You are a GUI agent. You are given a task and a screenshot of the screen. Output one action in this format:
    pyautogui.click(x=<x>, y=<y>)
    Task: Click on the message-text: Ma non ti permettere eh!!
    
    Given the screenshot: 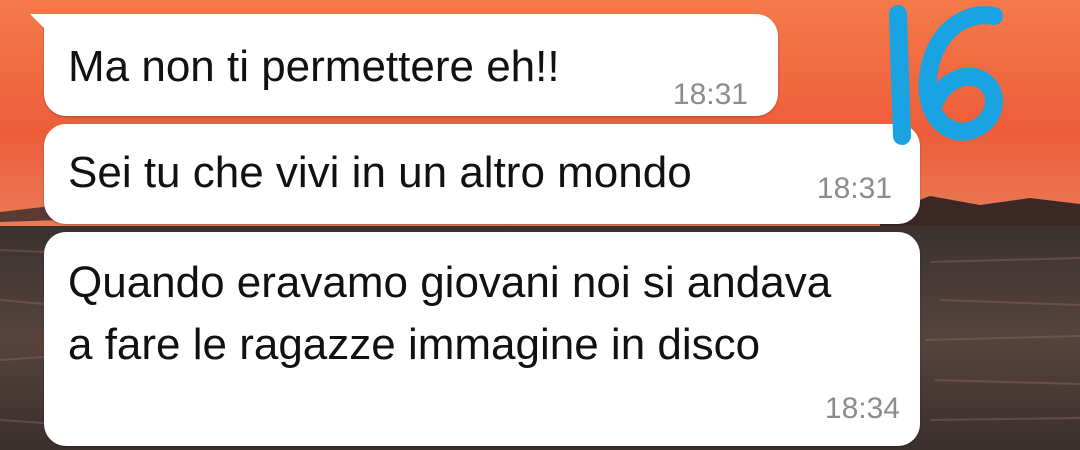 What is the action you would take?
    pyautogui.click(x=314, y=66)
    